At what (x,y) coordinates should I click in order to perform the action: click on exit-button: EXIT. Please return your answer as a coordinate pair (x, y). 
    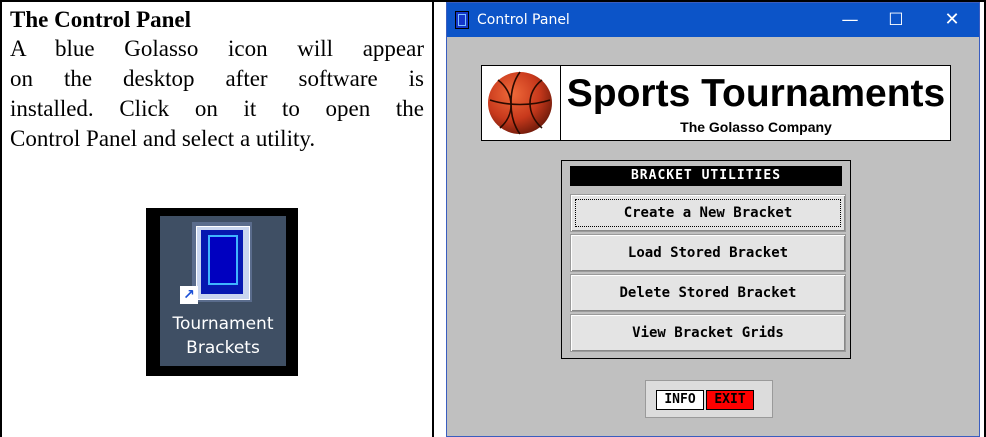
    Looking at the image, I should click on (730, 400).